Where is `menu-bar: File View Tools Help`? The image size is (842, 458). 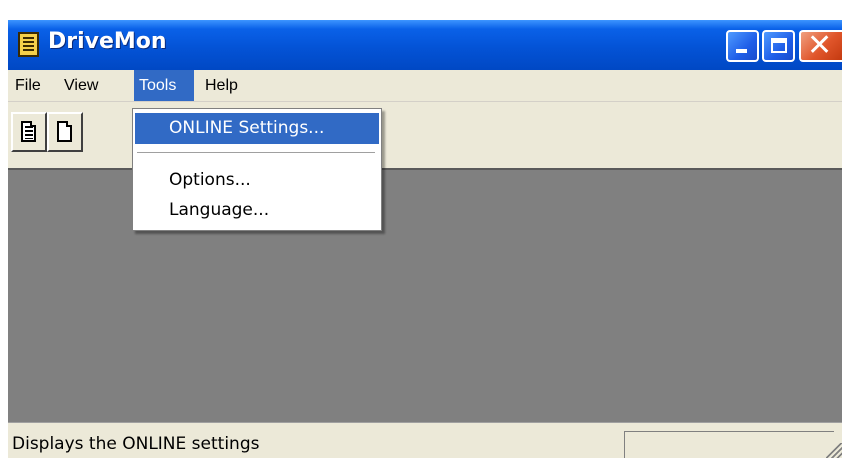
menu-bar: File View Tools Help is located at coordinates (425, 86).